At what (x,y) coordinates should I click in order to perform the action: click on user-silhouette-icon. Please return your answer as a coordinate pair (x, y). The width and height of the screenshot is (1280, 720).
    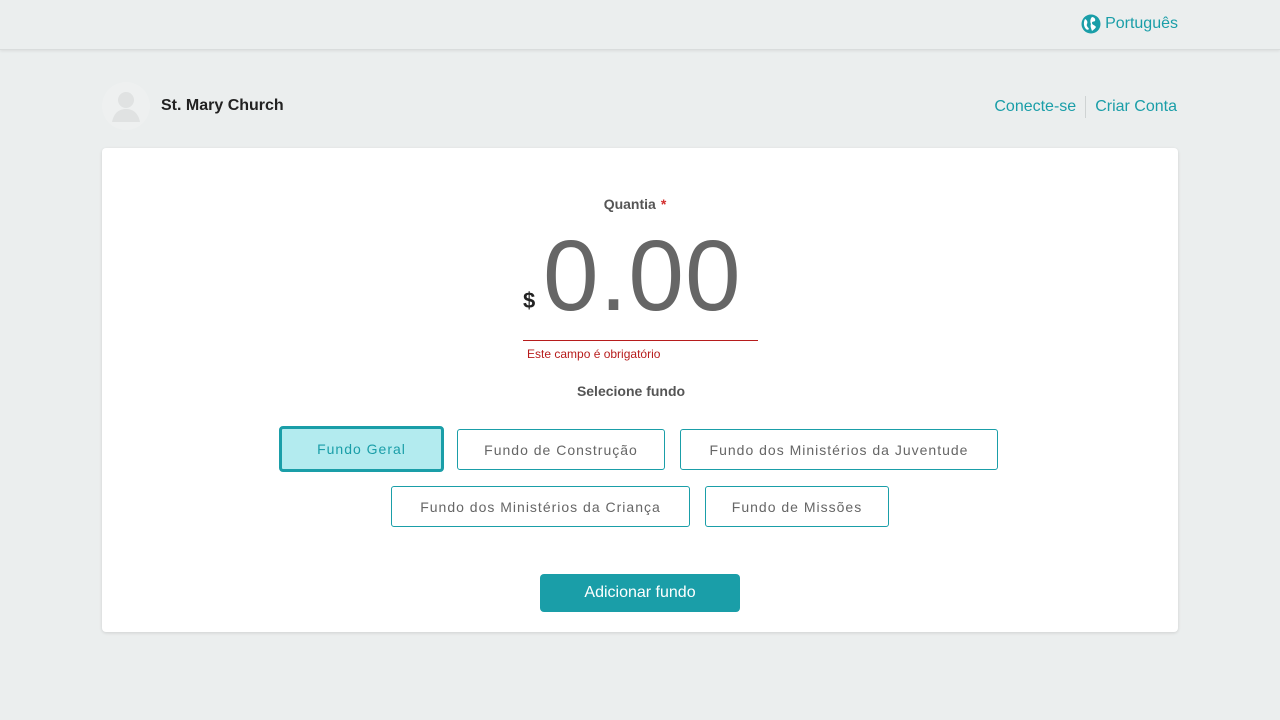
    Looking at the image, I should click on (126, 107).